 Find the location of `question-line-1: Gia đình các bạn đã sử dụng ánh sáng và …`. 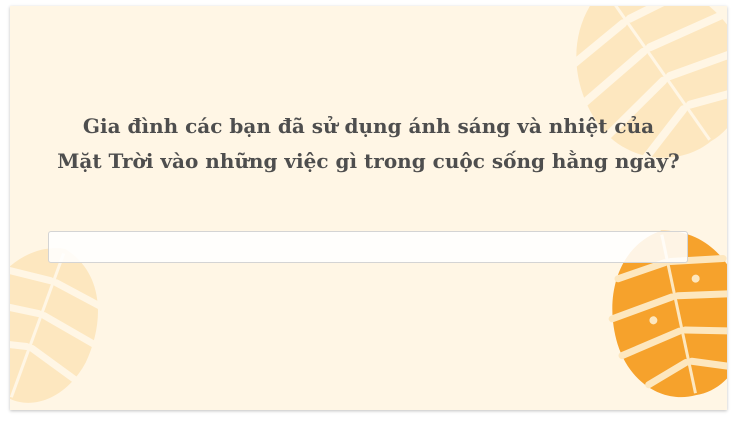

question-line-1: Gia đình các bạn đã sử dụng ánh sáng và … is located at coordinates (368, 126).